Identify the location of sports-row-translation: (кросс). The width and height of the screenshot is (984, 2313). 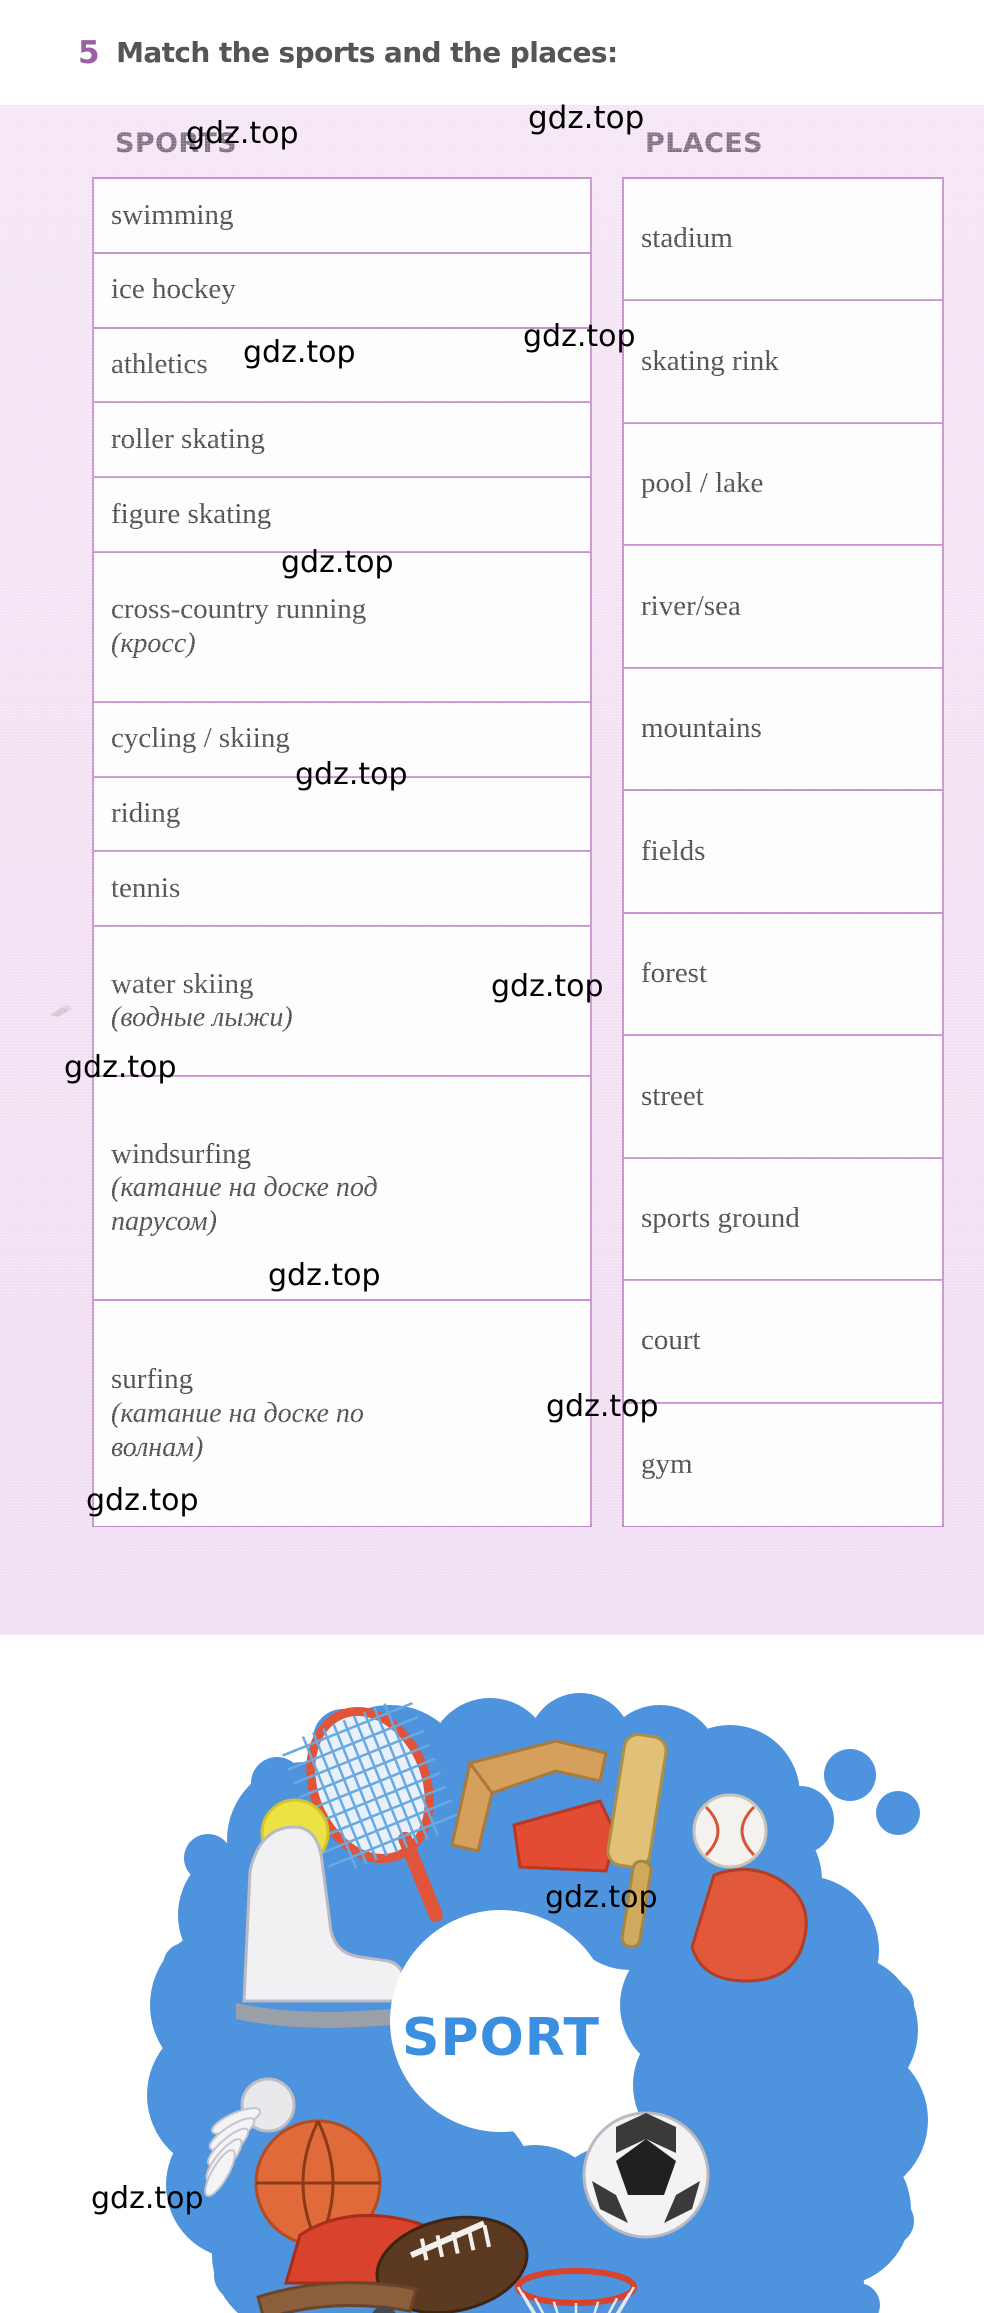
(153, 643).